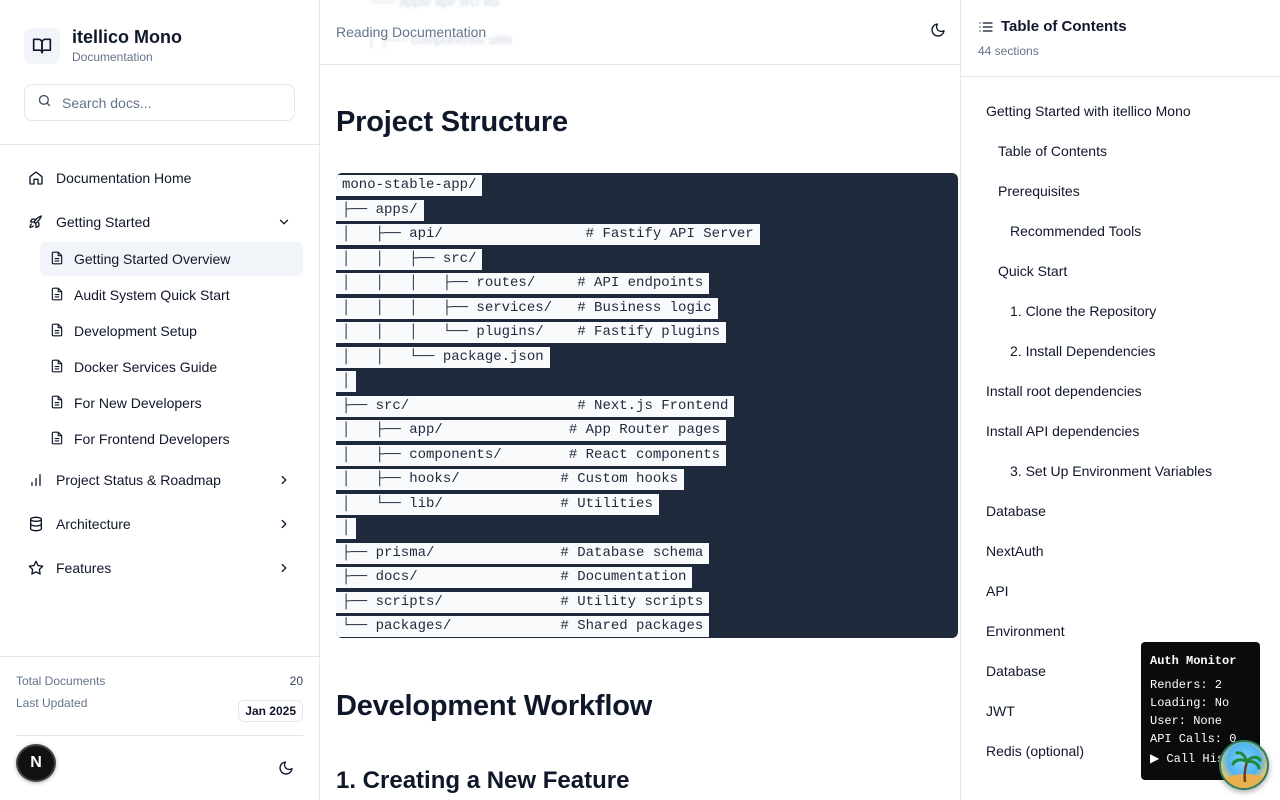 The image size is (1280, 800). Describe the element at coordinates (409, 259) in the screenshot. I see `code-line-text: │ │ ├── src/` at that location.